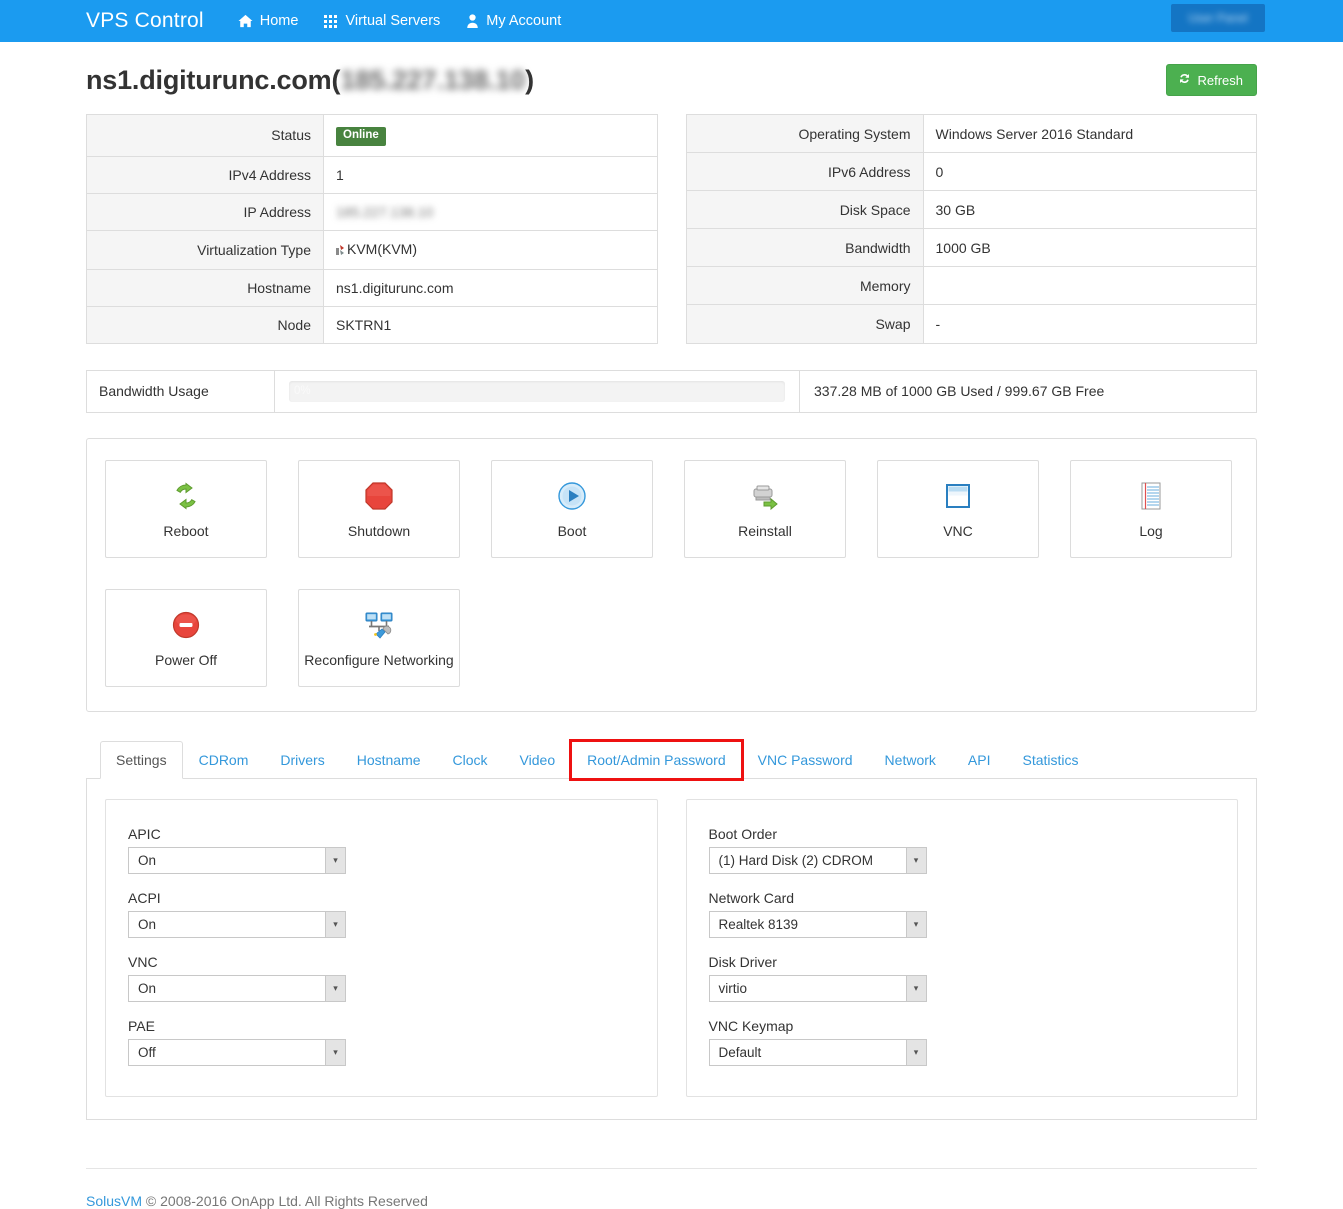 Image resolution: width=1343 pixels, height=1209 pixels. I want to click on settings-box-left: APIC On ▾ ACPI On ▾ VNC On ▾ PAE Off ▾, so click(381, 947).